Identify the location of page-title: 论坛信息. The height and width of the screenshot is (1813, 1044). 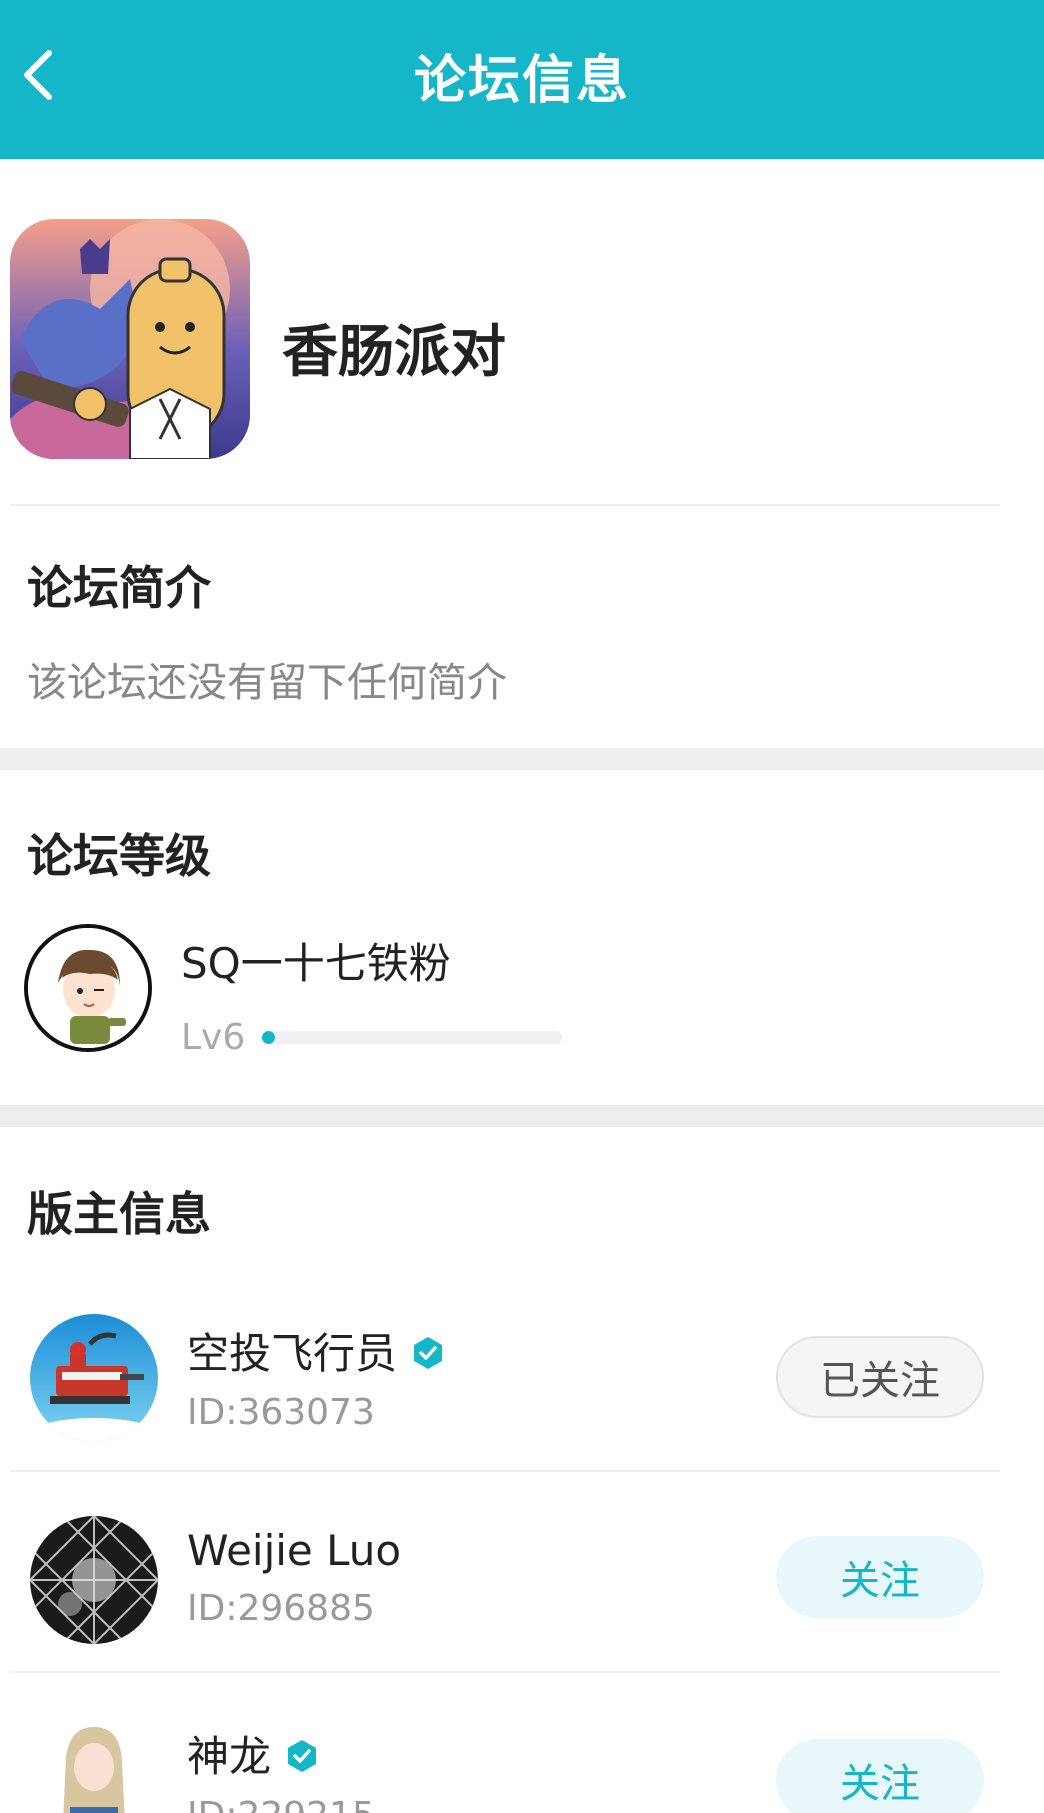
(521, 81).